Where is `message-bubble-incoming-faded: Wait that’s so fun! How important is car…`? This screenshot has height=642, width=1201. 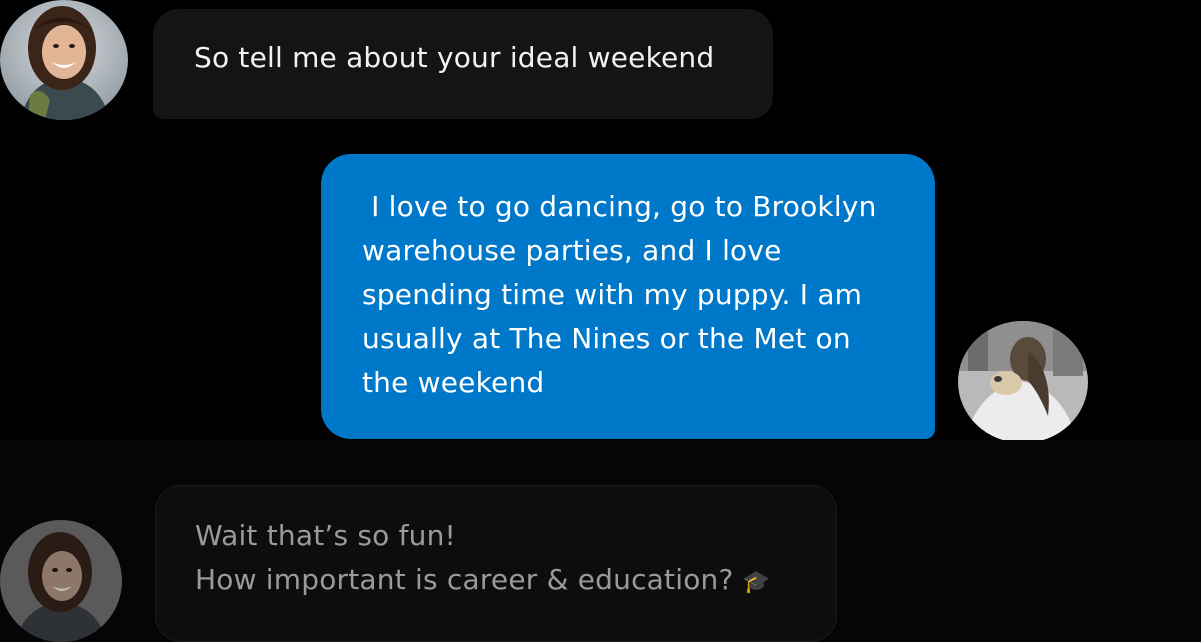 message-bubble-incoming-faded: Wait that’s so fun! How important is car… is located at coordinates (496, 563).